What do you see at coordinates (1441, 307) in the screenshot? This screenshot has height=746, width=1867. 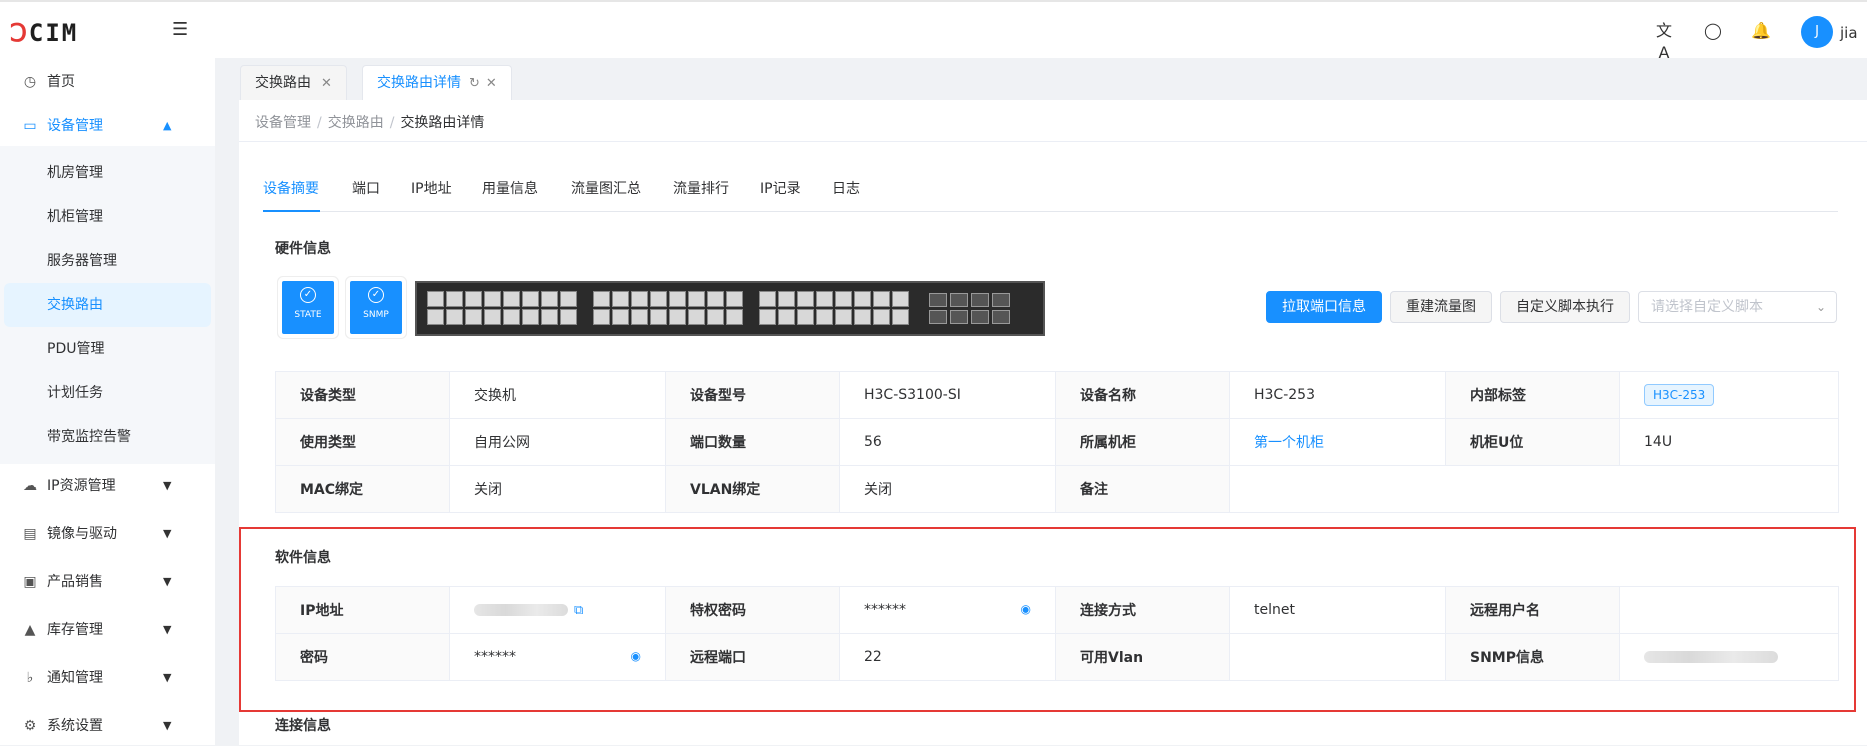 I see `rebuild-traffic-graph-button: 重建流量图` at bounding box center [1441, 307].